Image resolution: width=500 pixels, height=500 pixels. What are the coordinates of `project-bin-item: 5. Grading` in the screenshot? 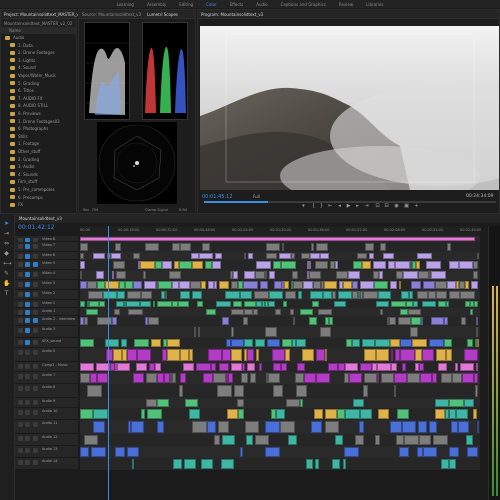 It's located at (24, 83).